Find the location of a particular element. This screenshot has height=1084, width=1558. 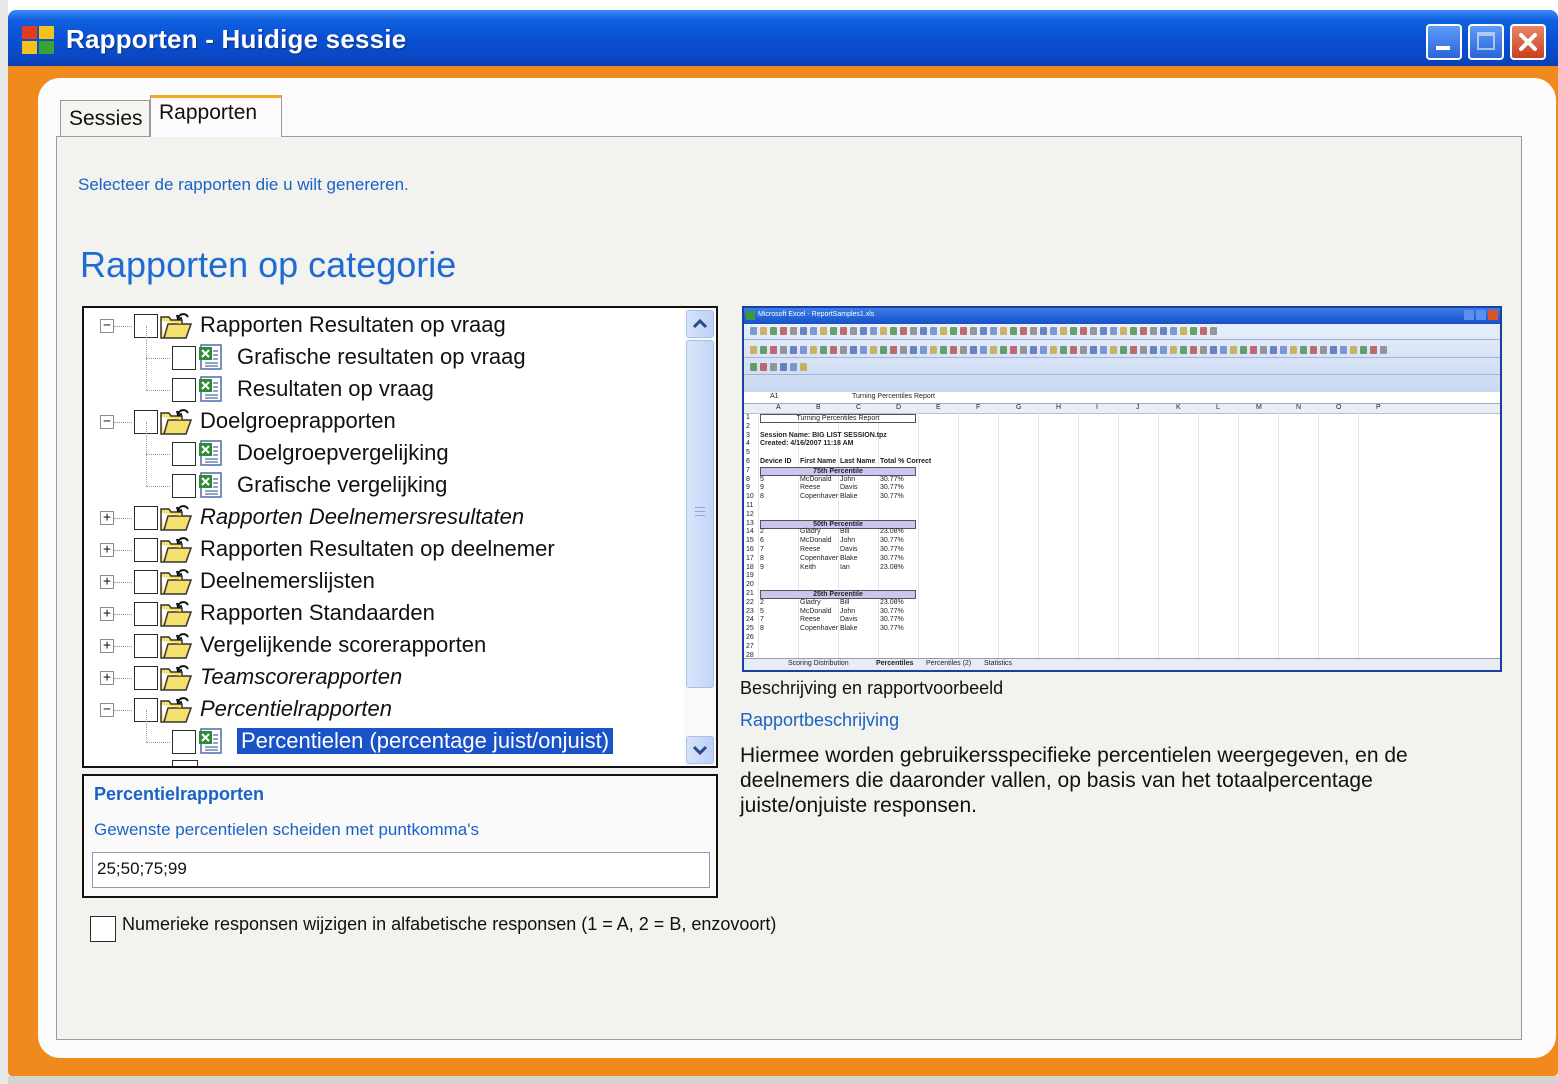

tab-sessies: Sessies is located at coordinates (105, 118).